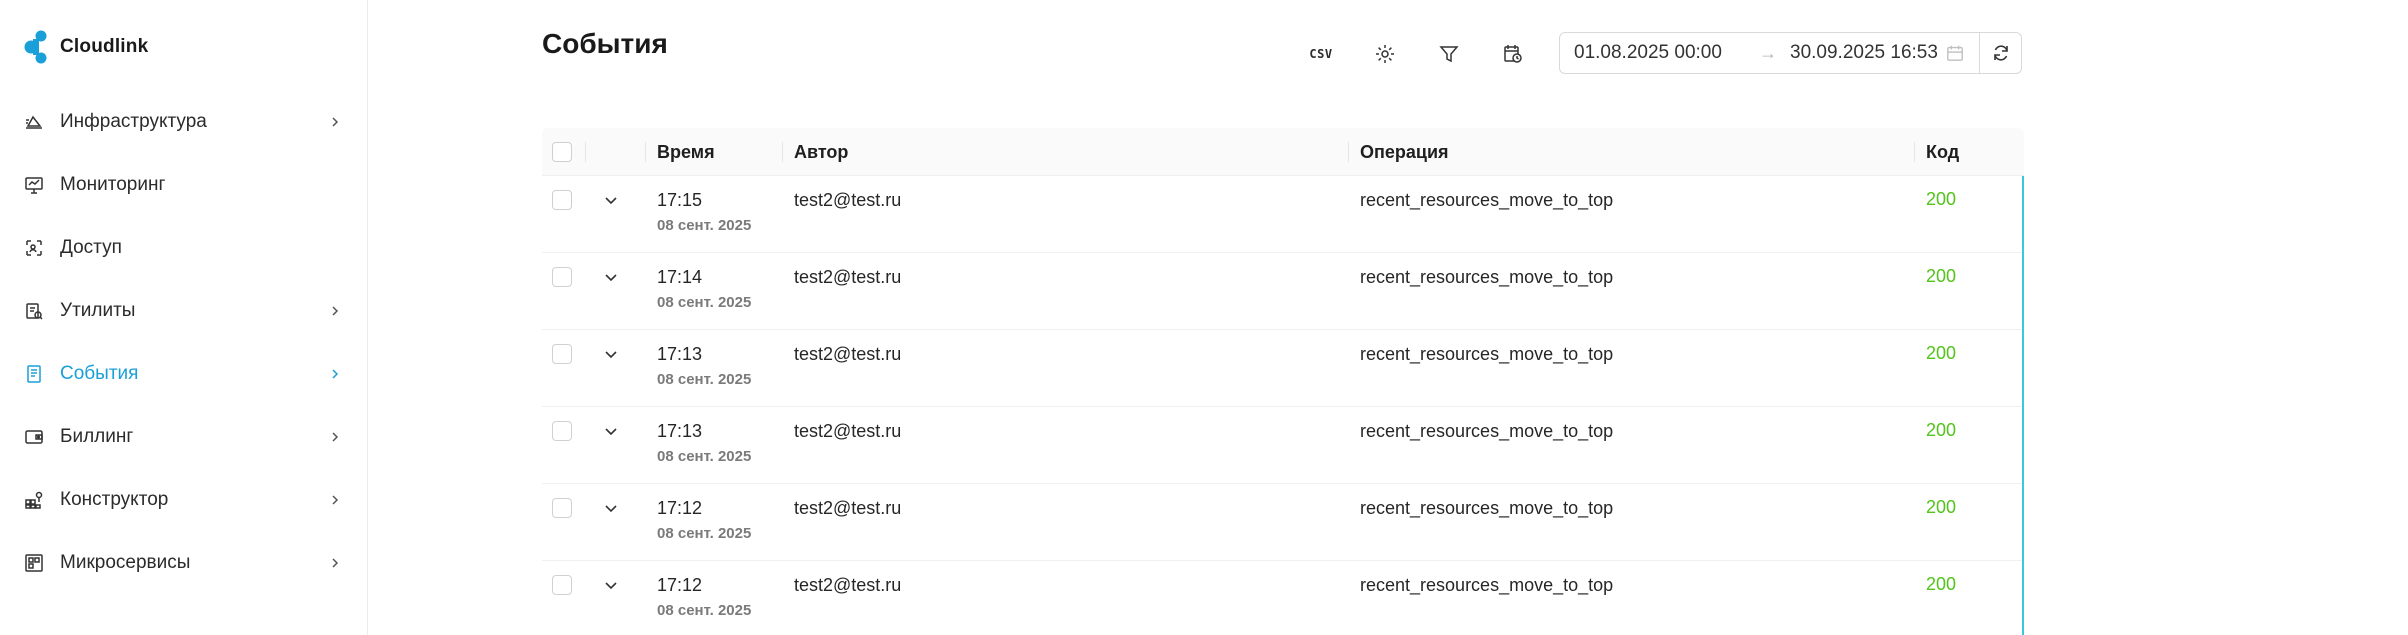 This screenshot has width=2408, height=635. I want to click on filter-button, so click(1449, 54).